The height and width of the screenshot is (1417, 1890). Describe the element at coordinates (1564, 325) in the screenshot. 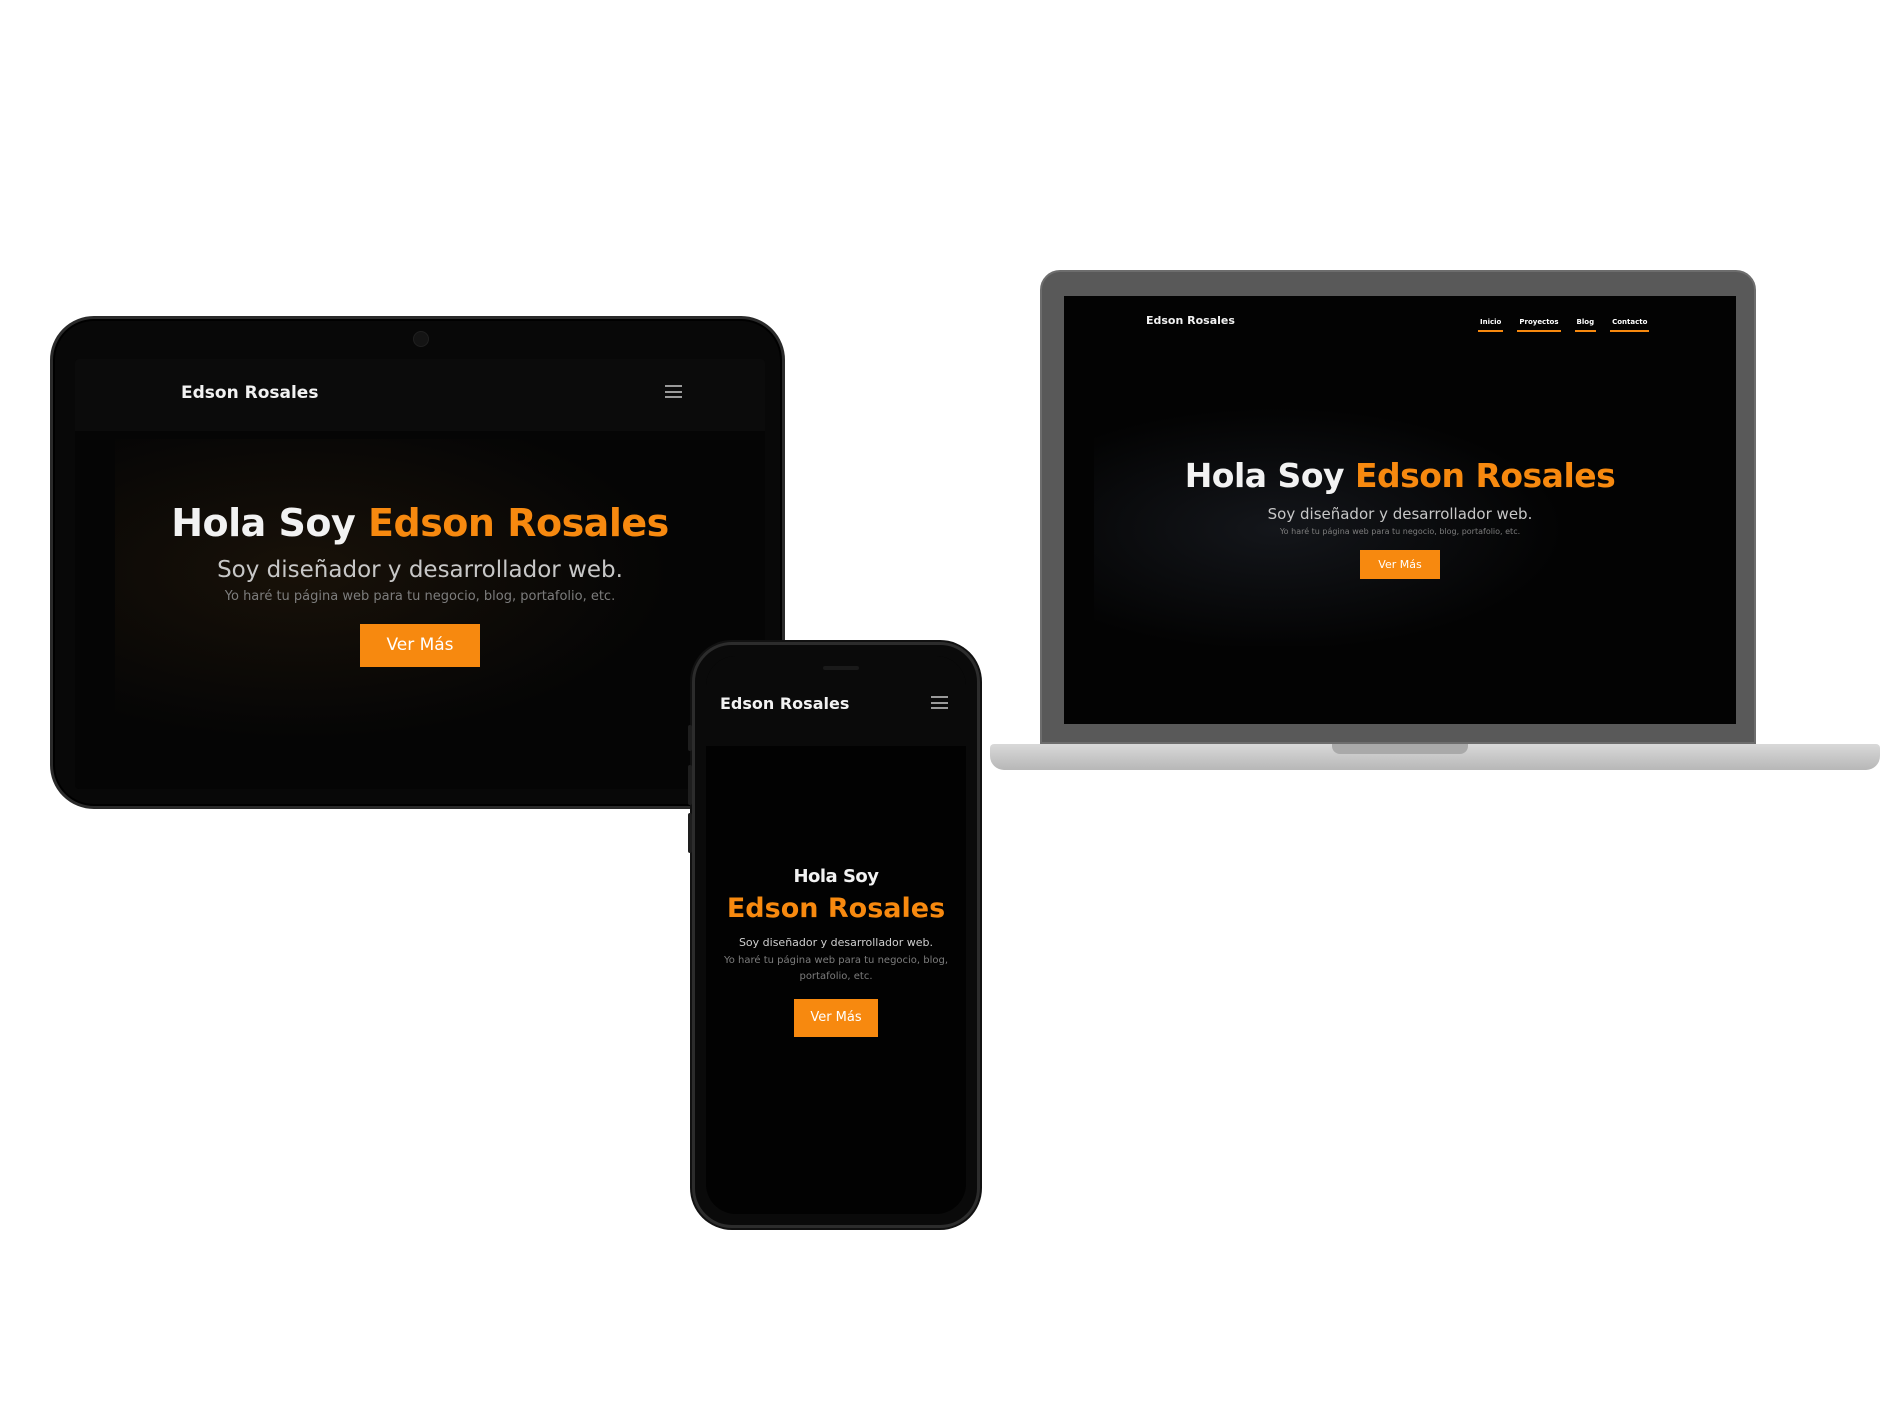

I see `nav-links: Inicio Proyectos Blog Contacto` at that location.